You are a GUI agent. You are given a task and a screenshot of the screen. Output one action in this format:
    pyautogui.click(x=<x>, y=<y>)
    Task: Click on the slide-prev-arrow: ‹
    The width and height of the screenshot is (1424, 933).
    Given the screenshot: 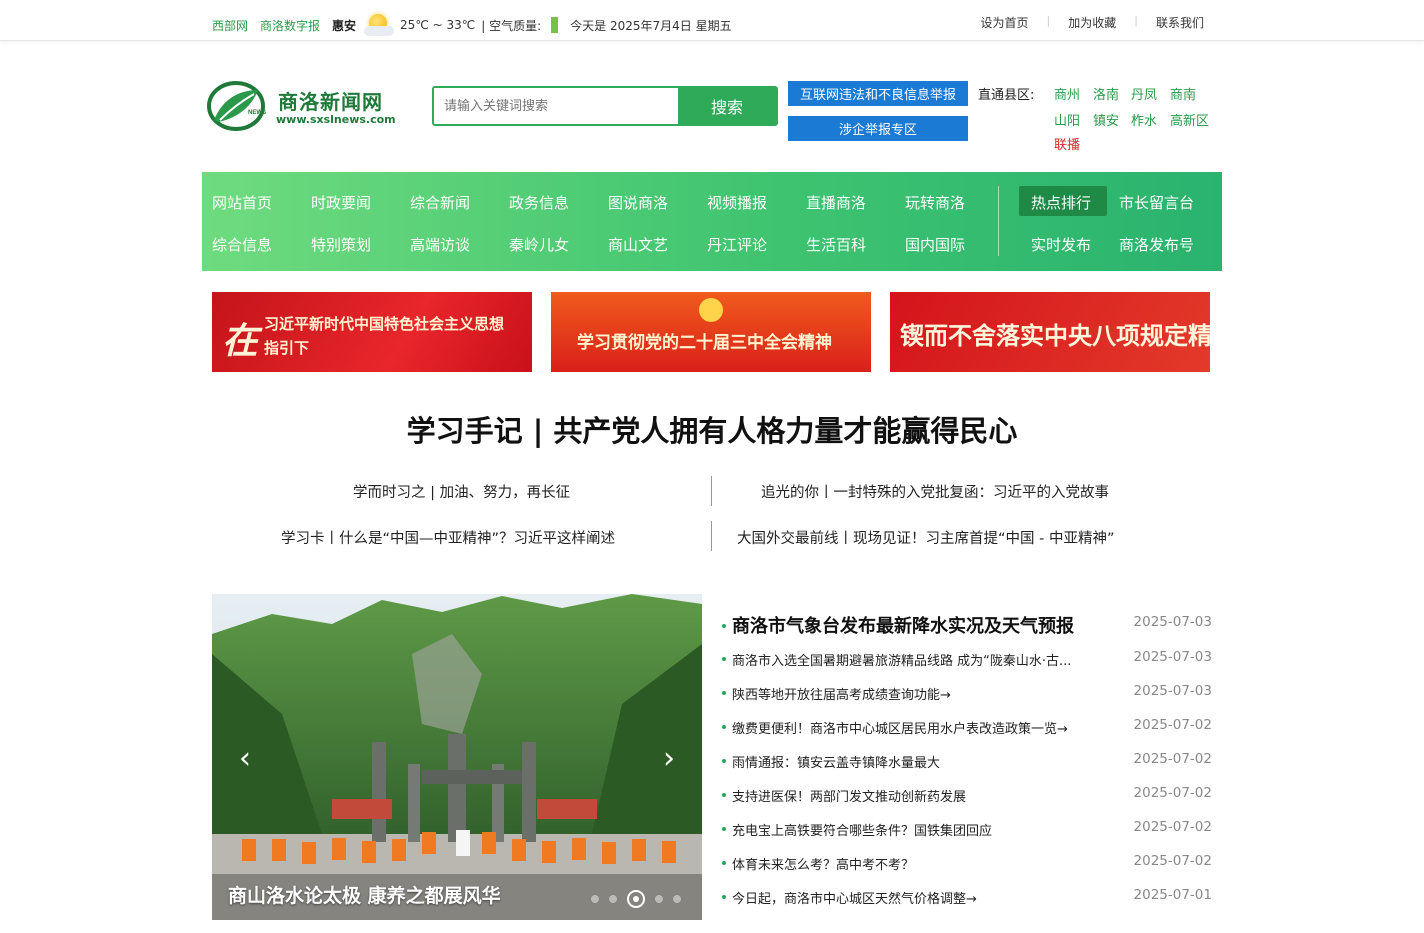 What is the action you would take?
    pyautogui.click(x=245, y=761)
    